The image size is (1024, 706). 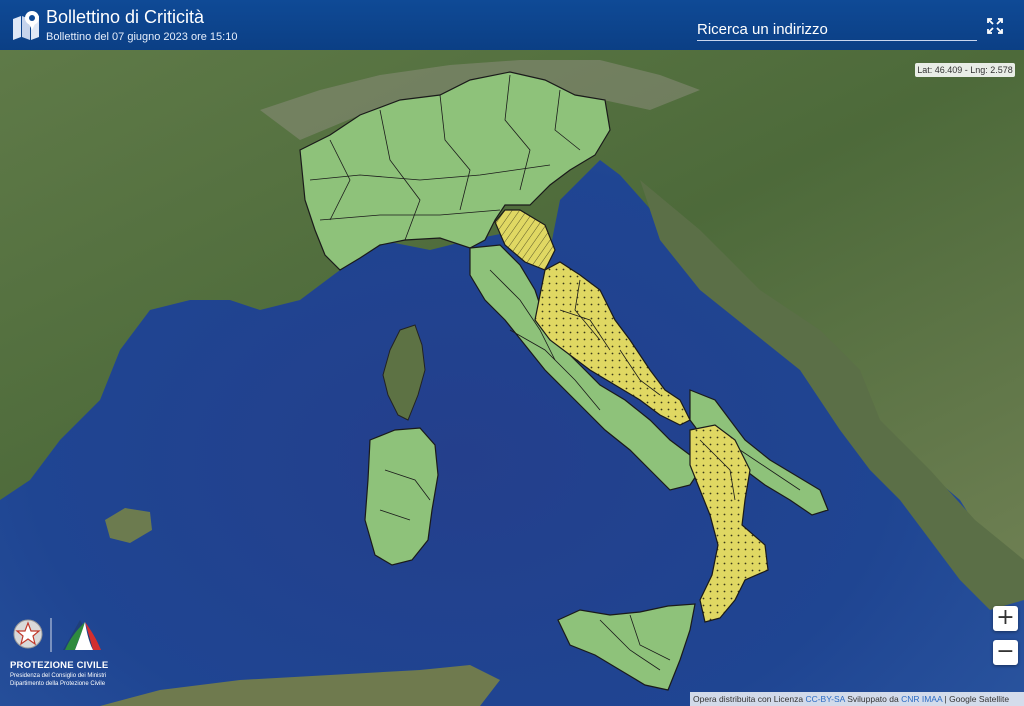 I want to click on address-search, so click(x=837, y=29).